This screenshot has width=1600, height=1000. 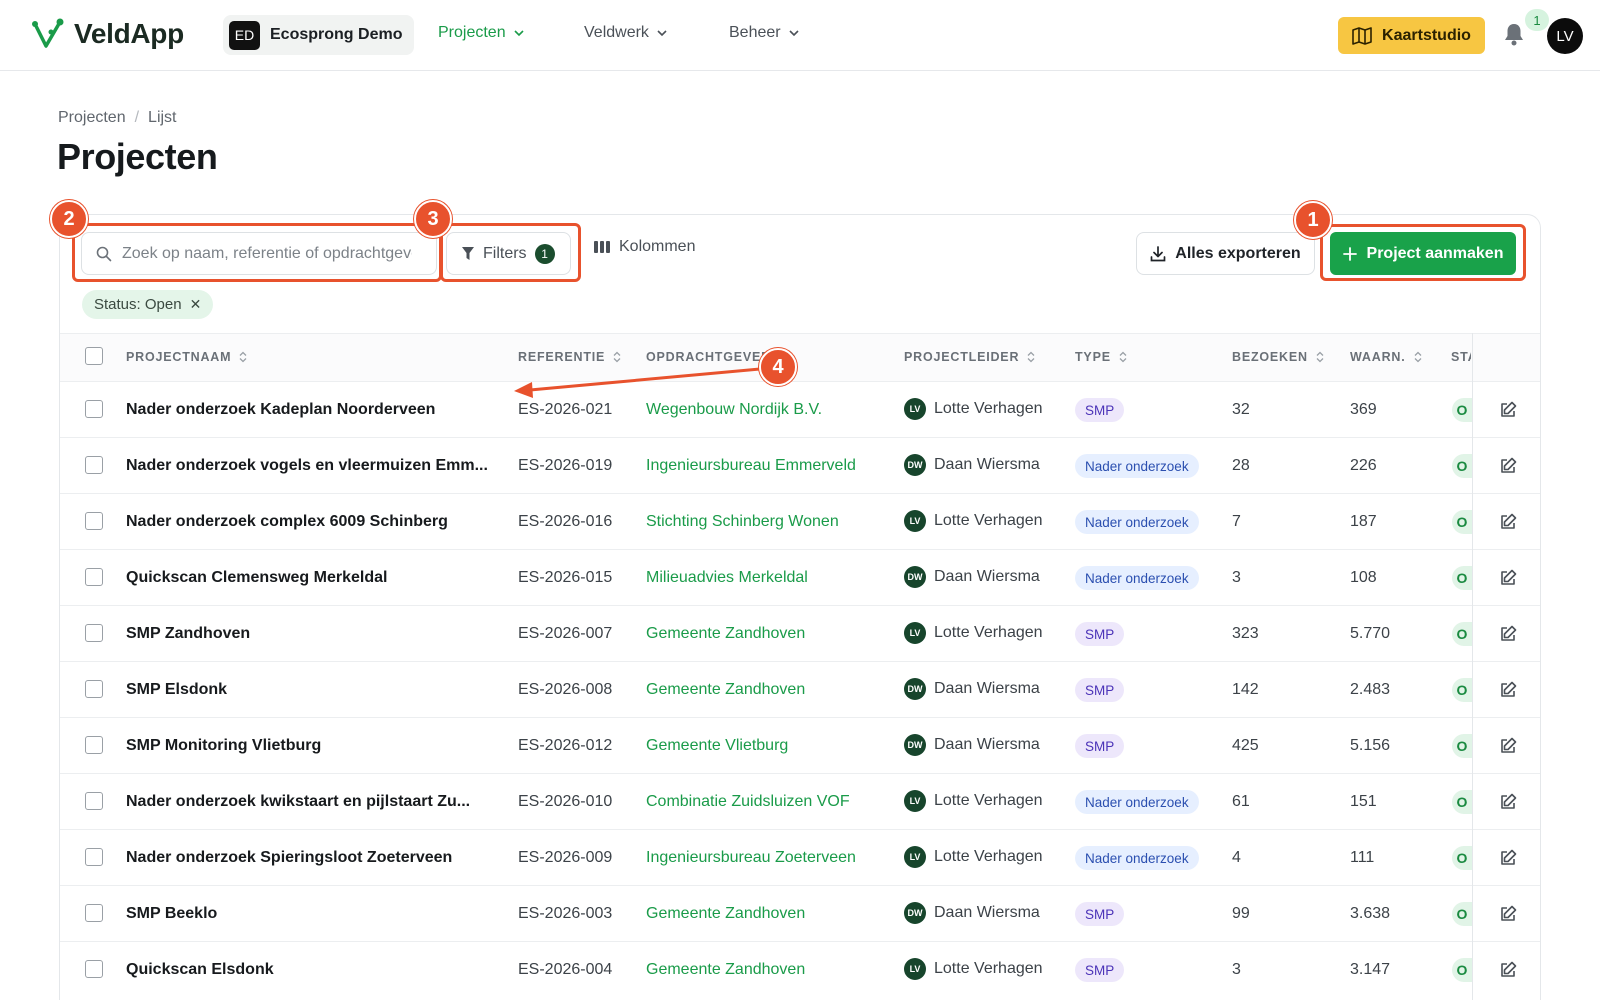 What do you see at coordinates (748, 802) in the screenshot?
I see `project-client: Combinatie Zuidsluizen VOF` at bounding box center [748, 802].